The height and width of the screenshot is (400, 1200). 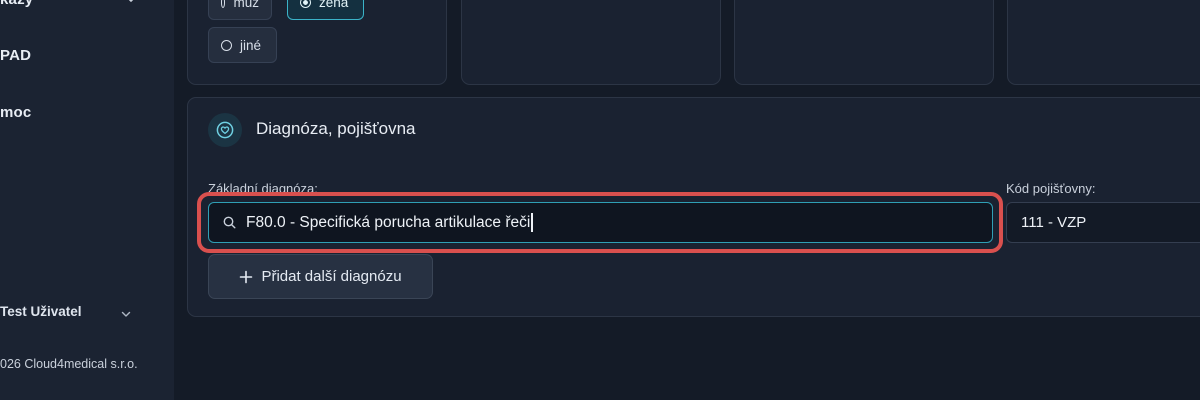 What do you see at coordinates (532, 222) in the screenshot?
I see `text-caret` at bounding box center [532, 222].